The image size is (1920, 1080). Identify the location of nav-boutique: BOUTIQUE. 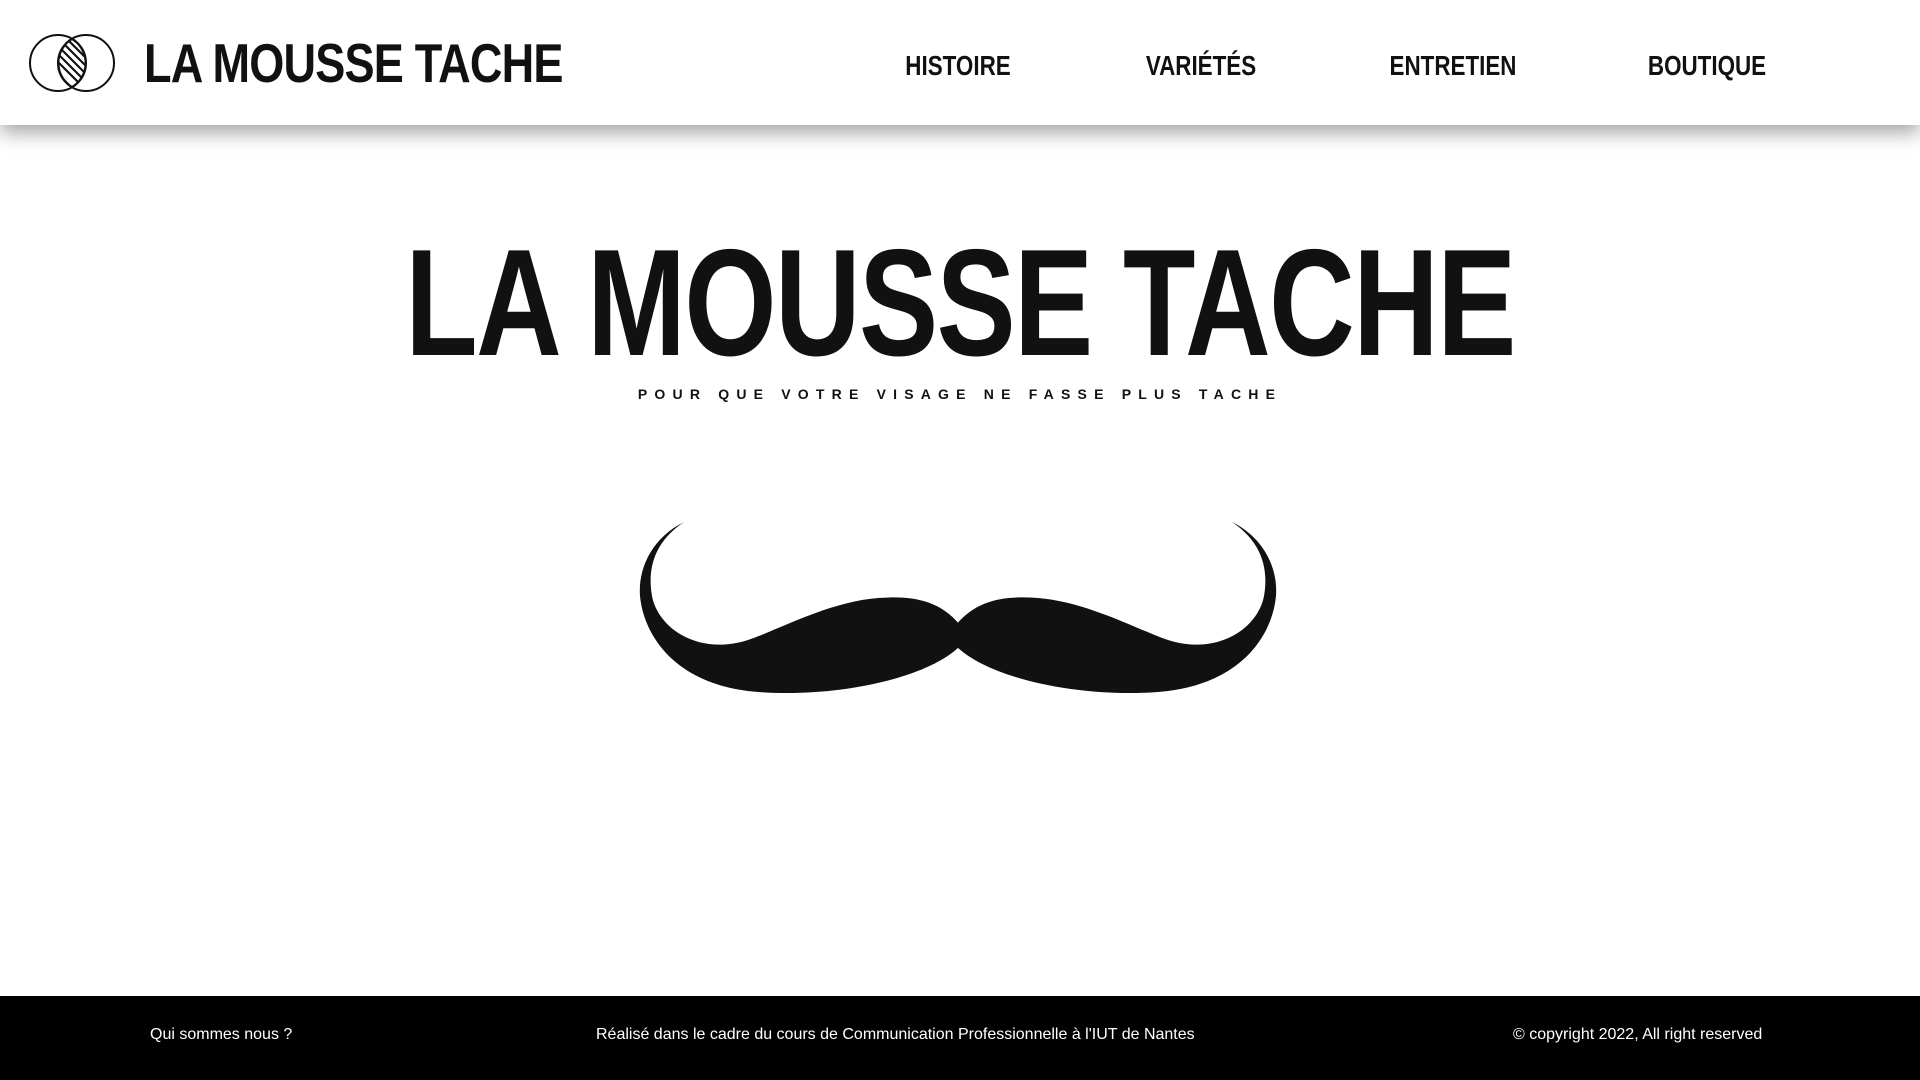
(1707, 66).